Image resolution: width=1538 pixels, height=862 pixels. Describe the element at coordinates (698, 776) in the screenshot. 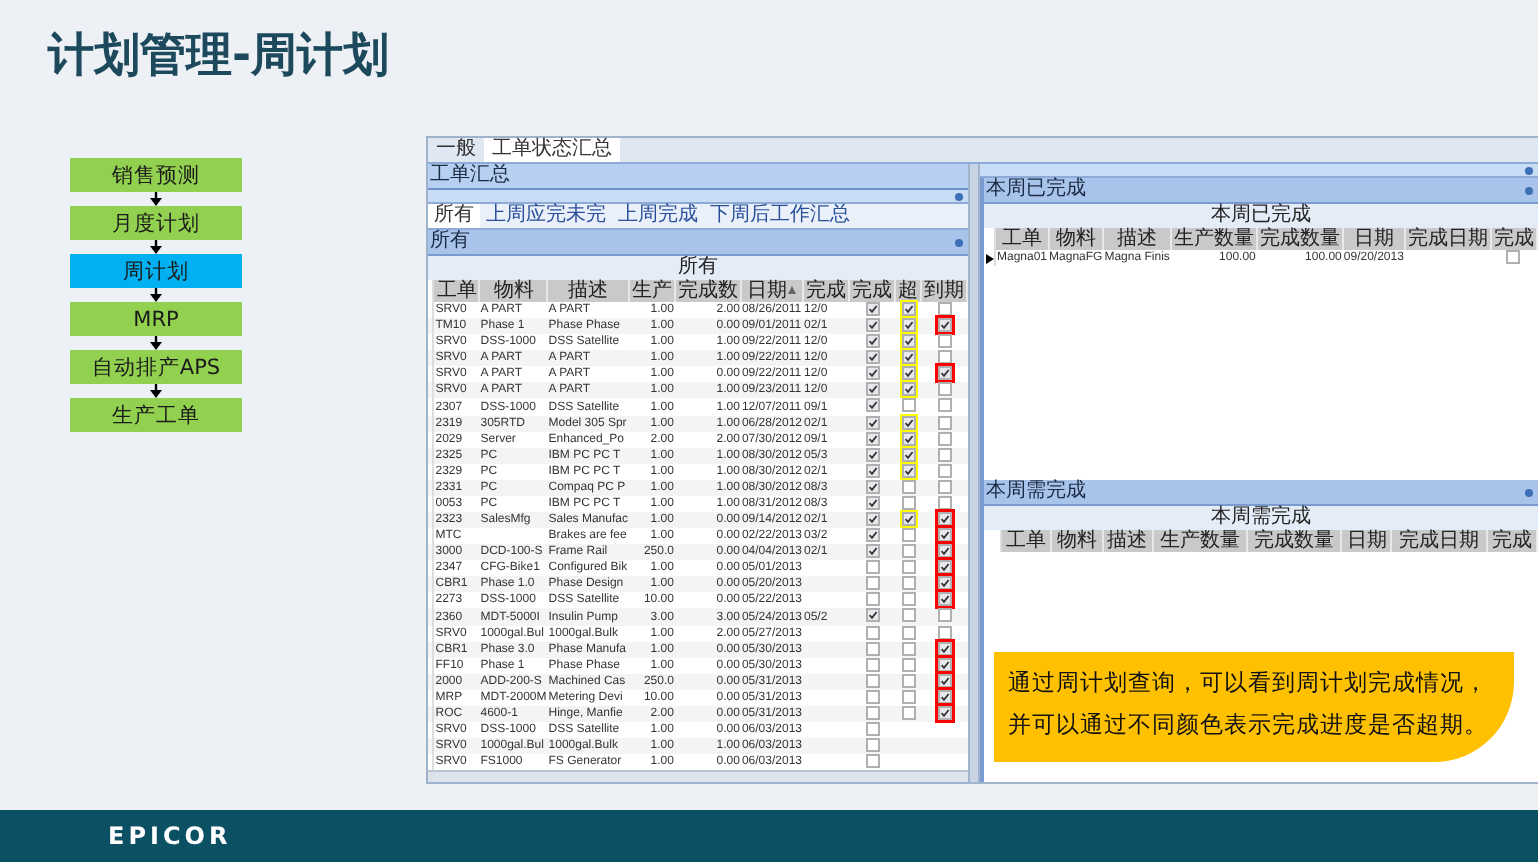

I see `horizontal-scrollbar` at that location.